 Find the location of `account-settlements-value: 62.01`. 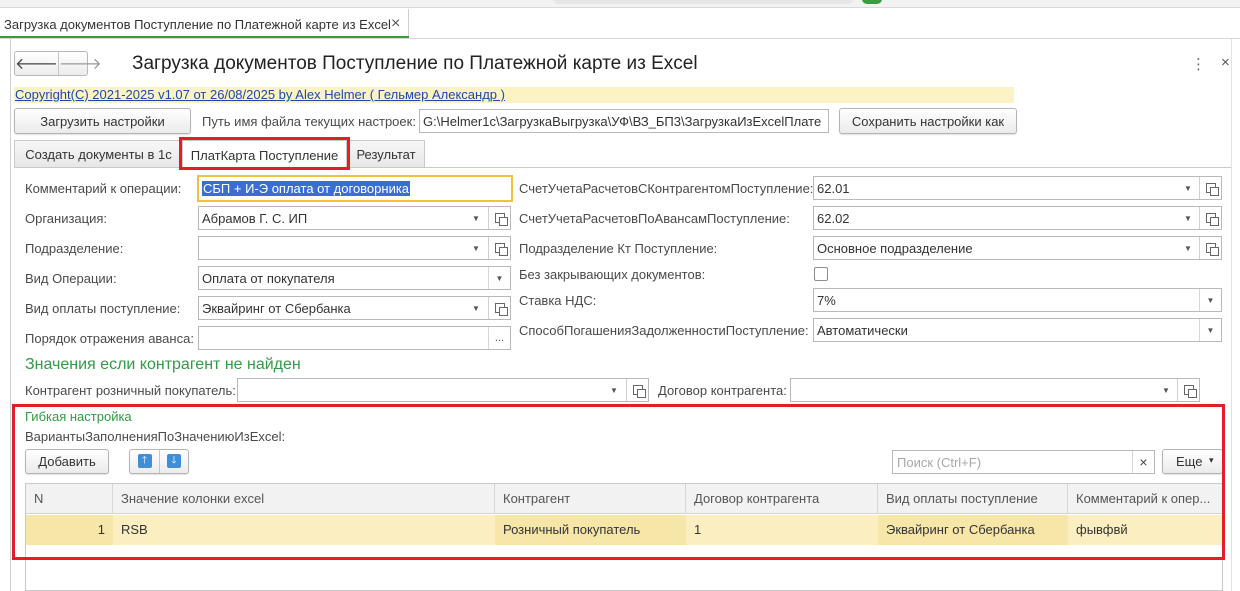

account-settlements-value: 62.01 is located at coordinates (833, 188).